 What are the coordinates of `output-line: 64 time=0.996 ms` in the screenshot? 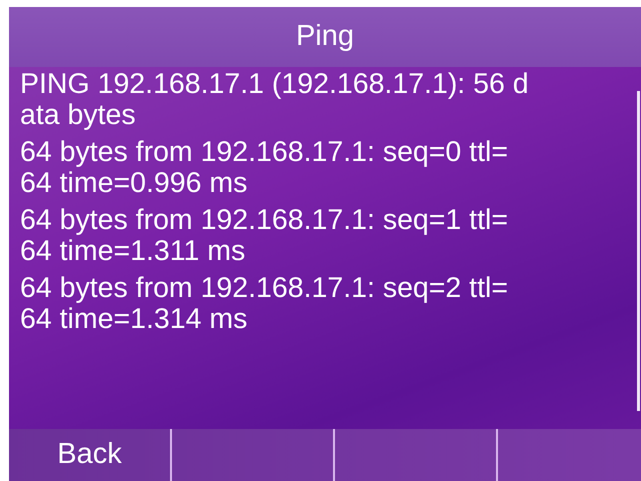 It's located at (134, 183).